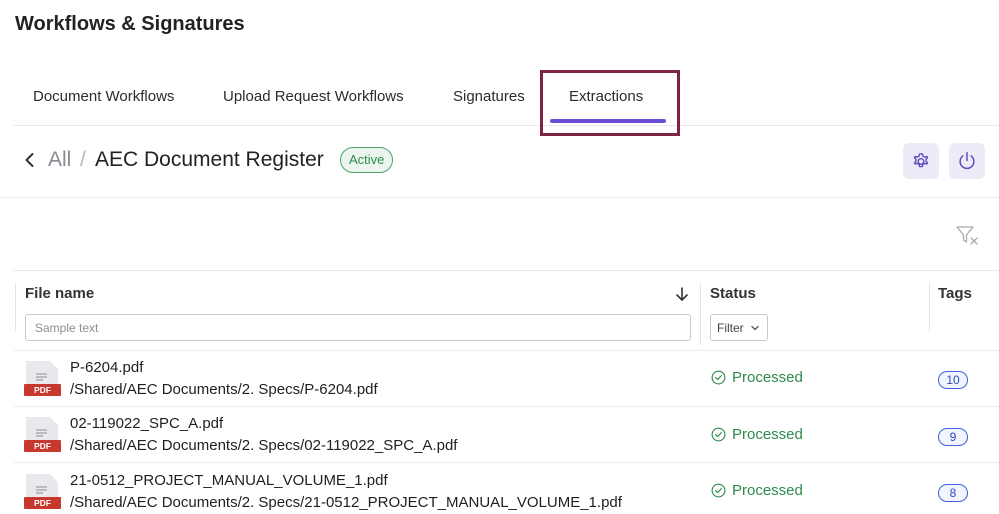 The height and width of the screenshot is (514, 999). What do you see at coordinates (953, 437) in the screenshot?
I see `tags-count-badge: 9` at bounding box center [953, 437].